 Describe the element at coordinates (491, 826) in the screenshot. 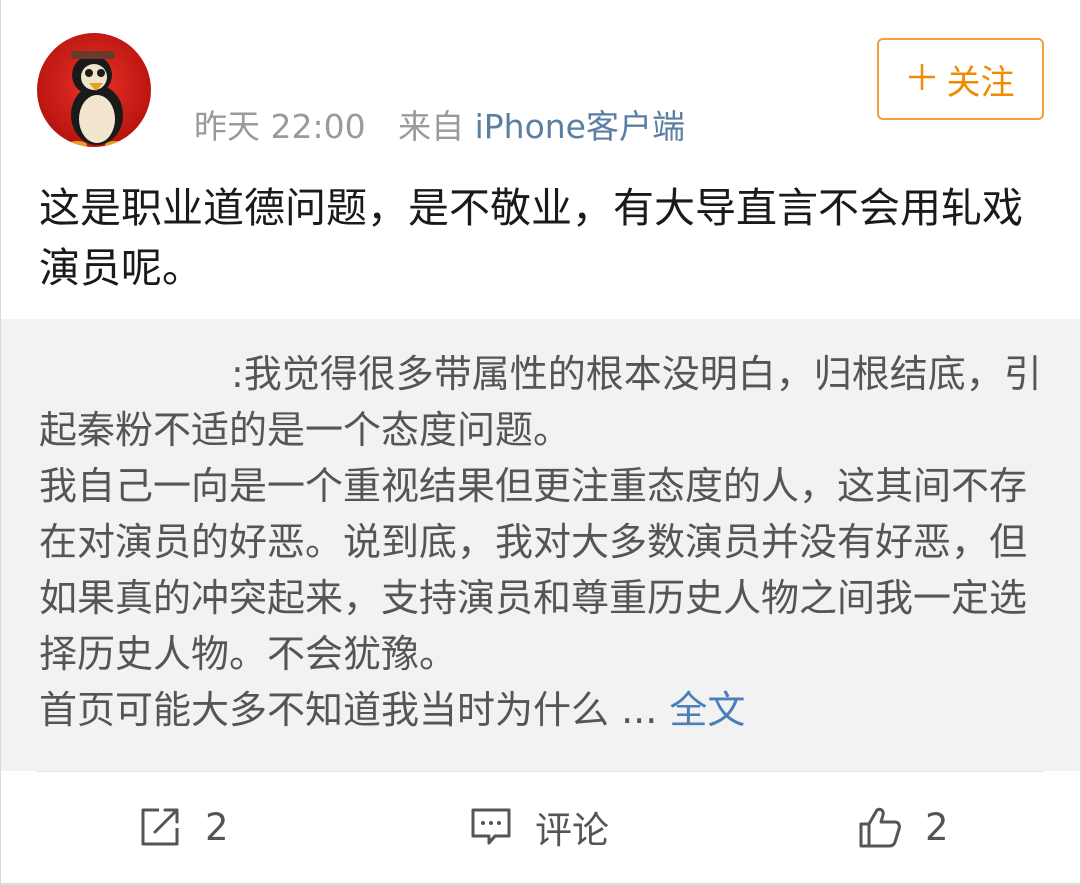

I see `comment-icon` at that location.